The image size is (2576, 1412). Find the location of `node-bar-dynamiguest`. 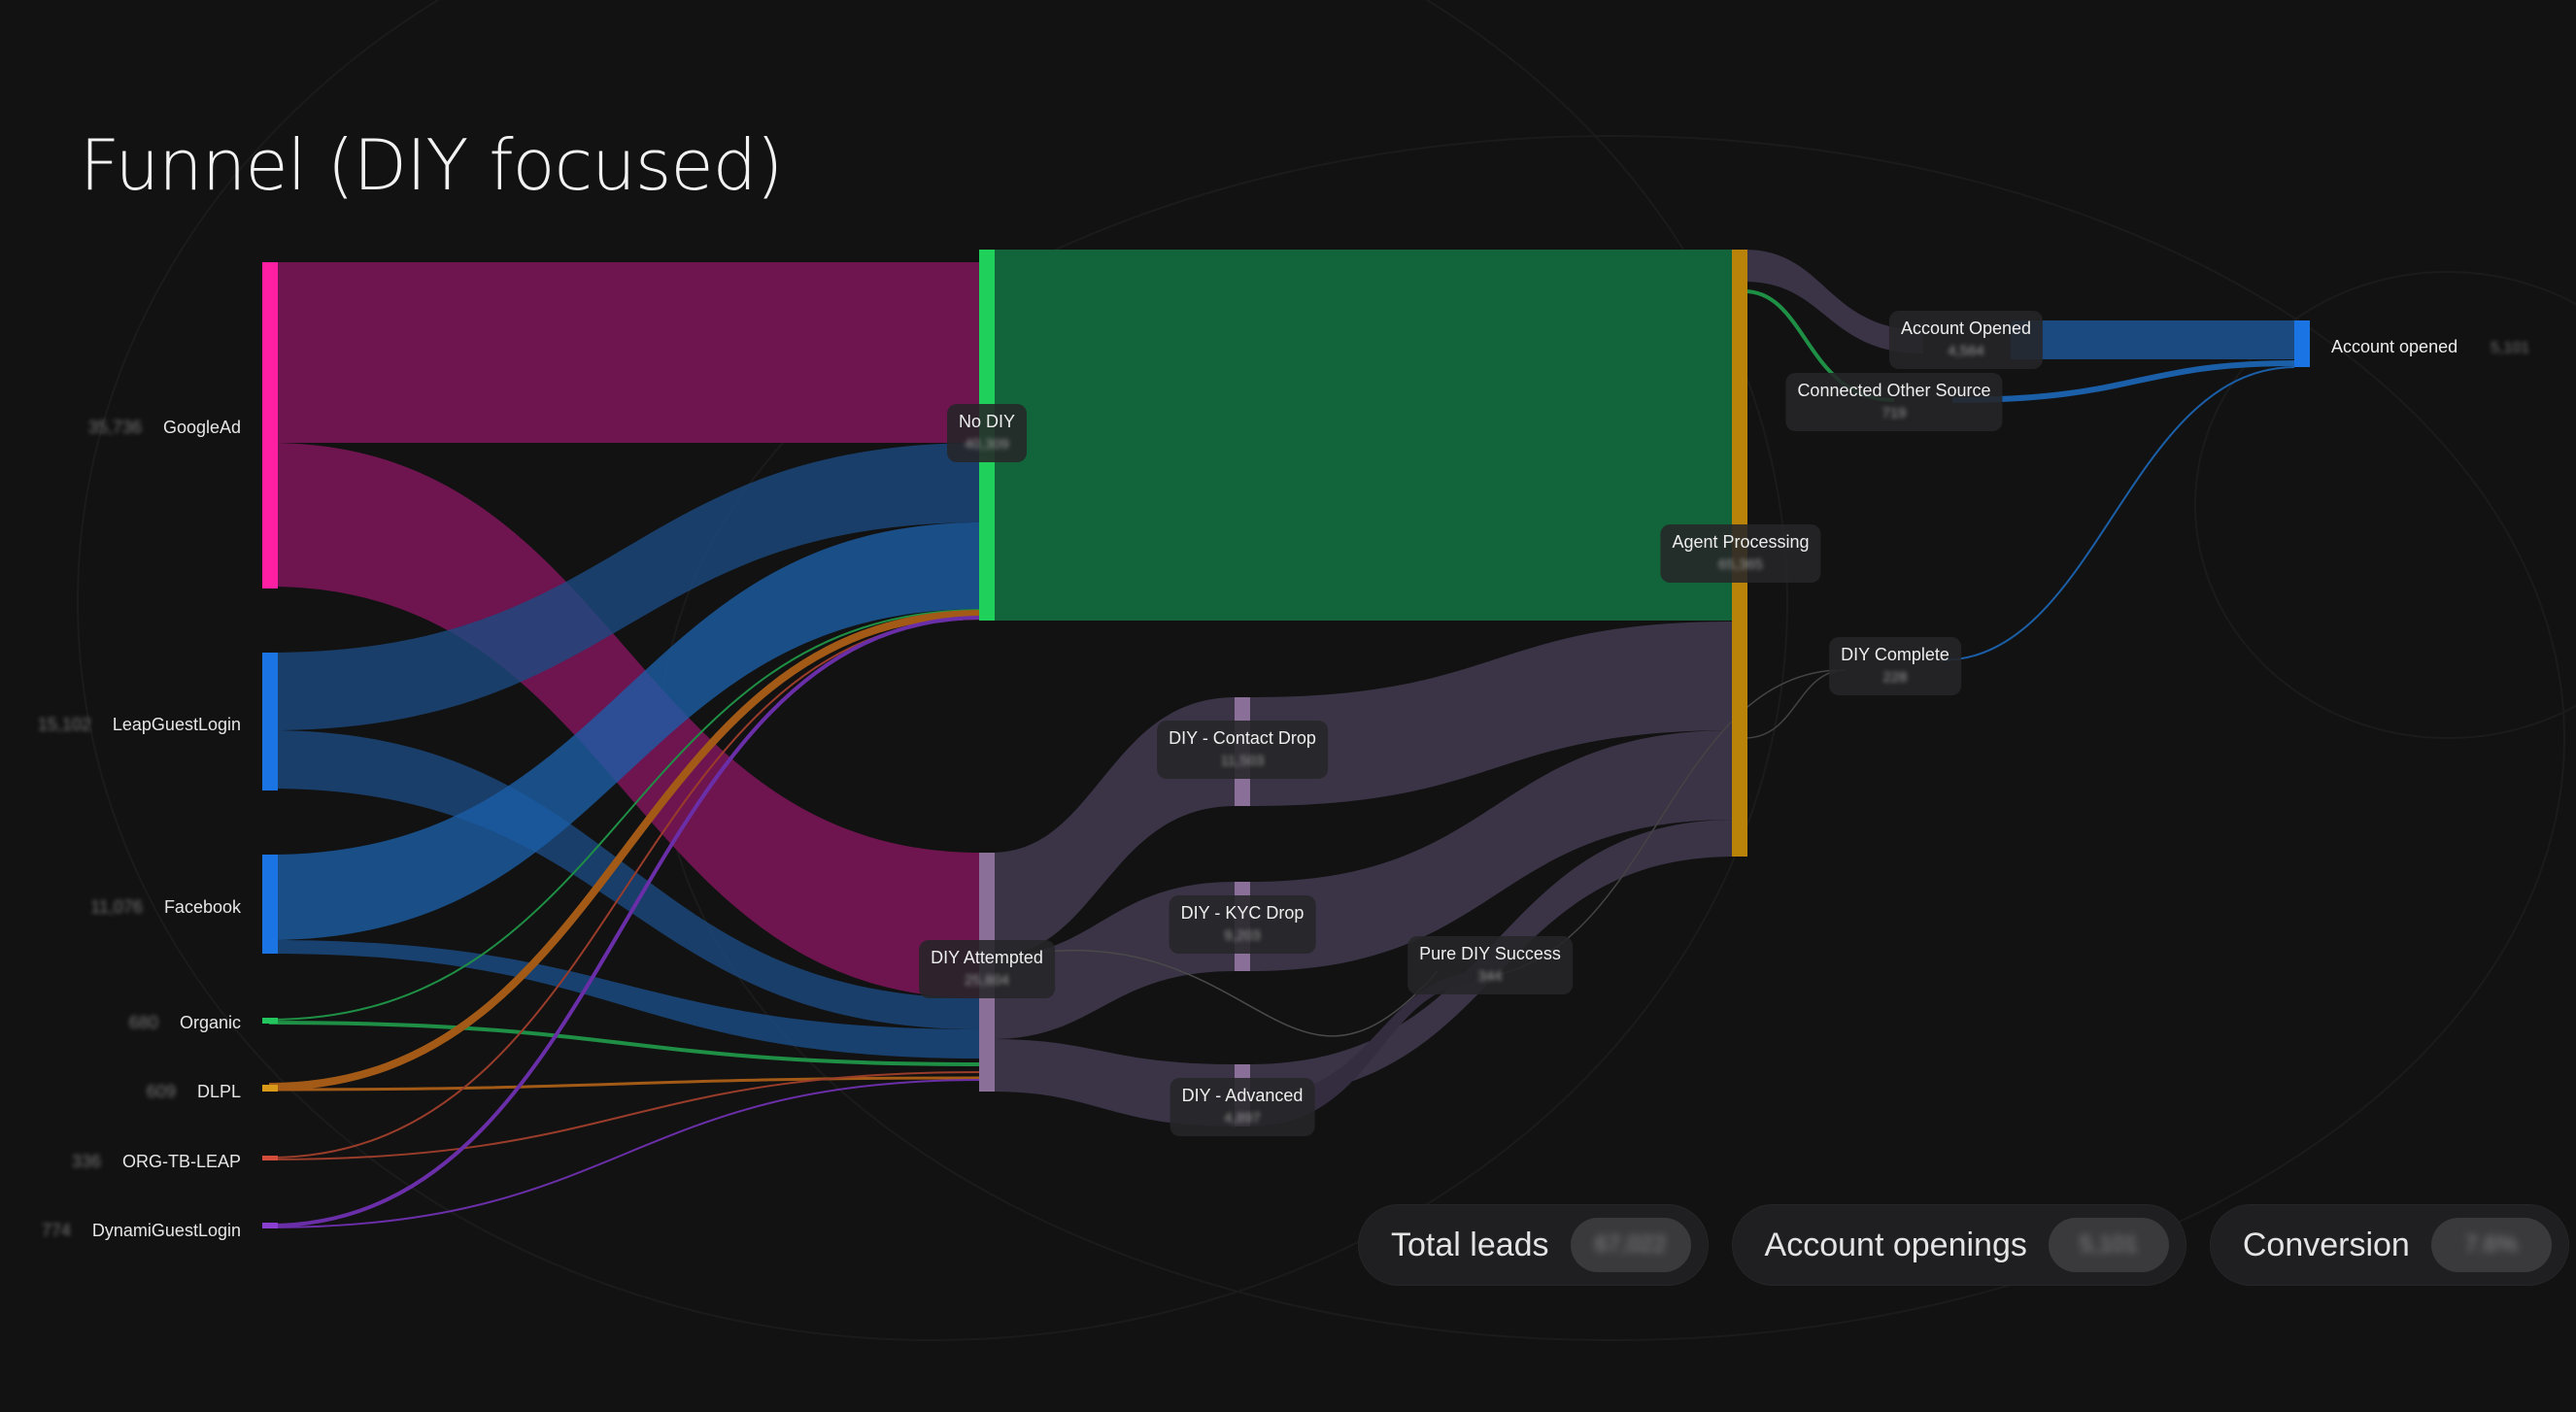

node-bar-dynamiguest is located at coordinates (270, 1225).